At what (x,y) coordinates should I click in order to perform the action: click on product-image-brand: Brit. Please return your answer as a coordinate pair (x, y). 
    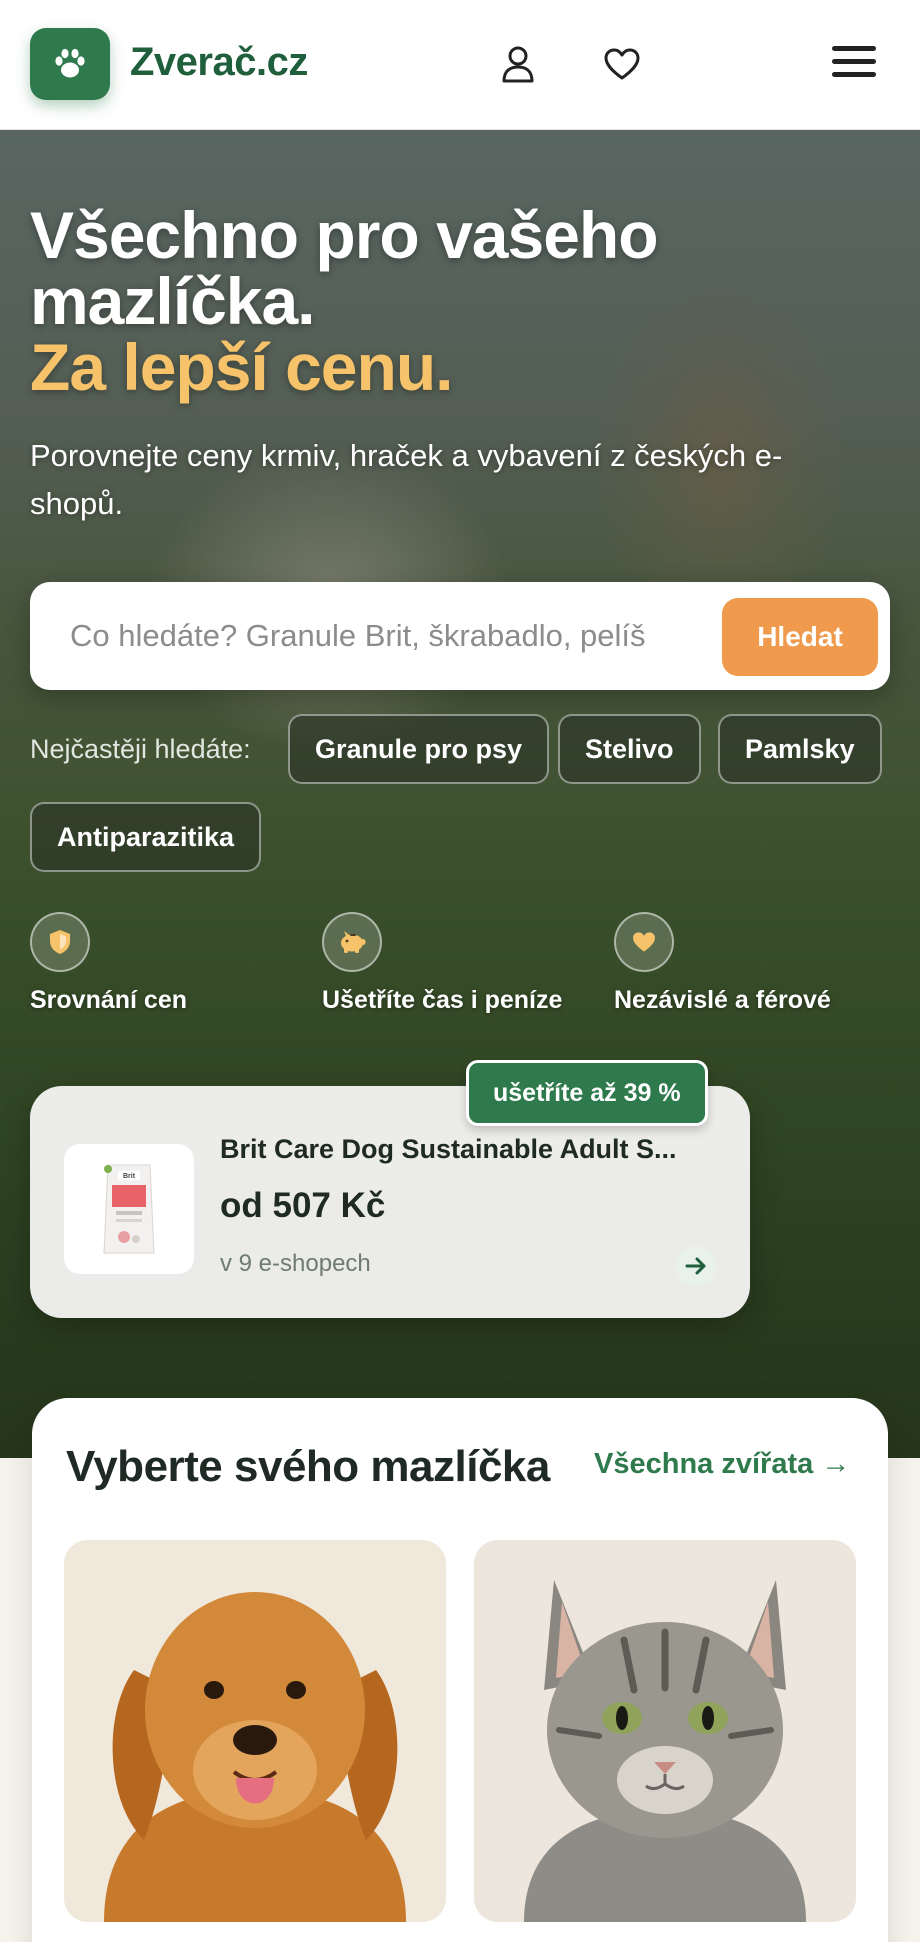
    Looking at the image, I should click on (129, 1176).